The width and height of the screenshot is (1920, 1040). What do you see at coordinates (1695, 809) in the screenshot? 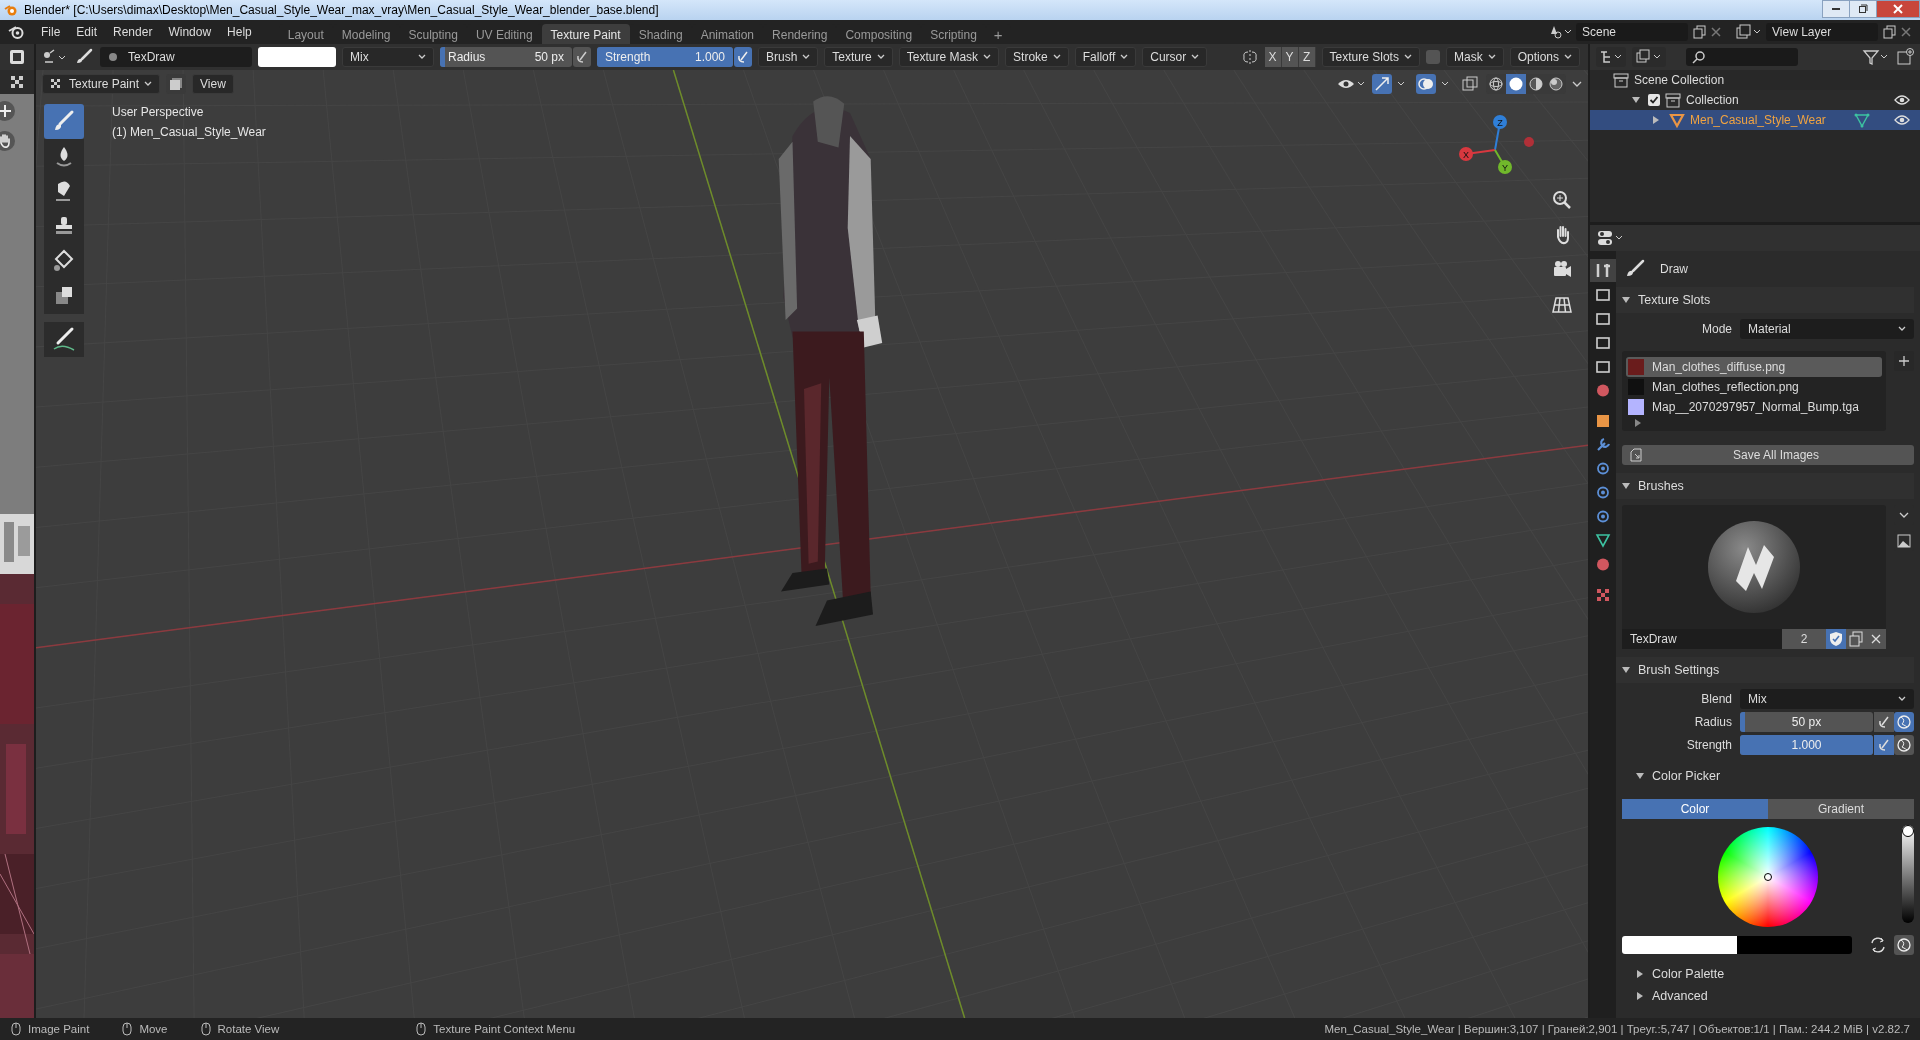
I see `color-mode-tab: Color` at bounding box center [1695, 809].